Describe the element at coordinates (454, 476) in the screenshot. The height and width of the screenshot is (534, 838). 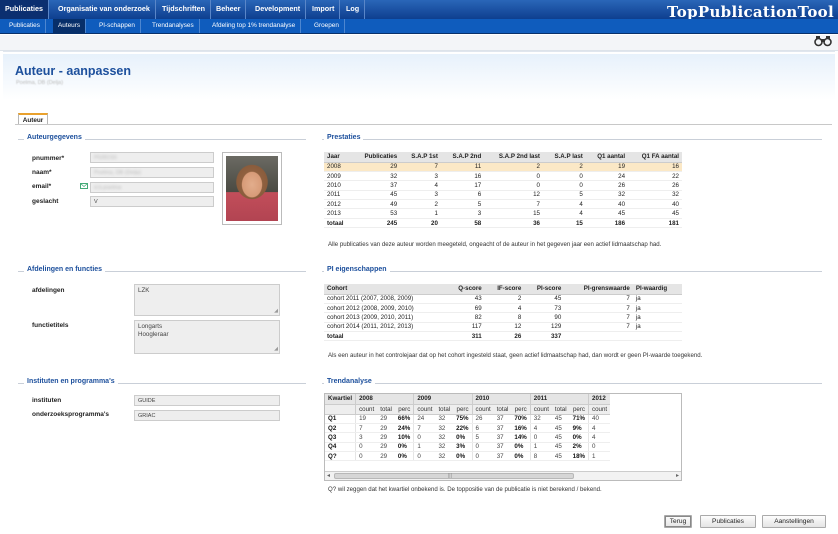
I see `scroll-thumb: |||` at that location.